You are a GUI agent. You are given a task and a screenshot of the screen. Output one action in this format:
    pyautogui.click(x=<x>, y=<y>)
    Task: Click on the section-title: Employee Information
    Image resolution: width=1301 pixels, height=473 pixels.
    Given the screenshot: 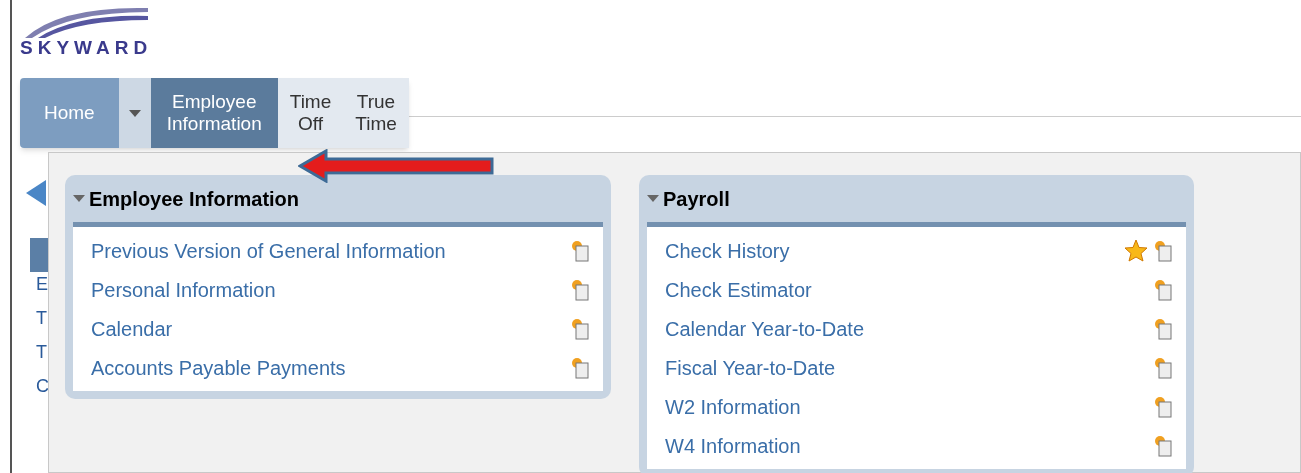 What is the action you would take?
    pyautogui.click(x=194, y=199)
    